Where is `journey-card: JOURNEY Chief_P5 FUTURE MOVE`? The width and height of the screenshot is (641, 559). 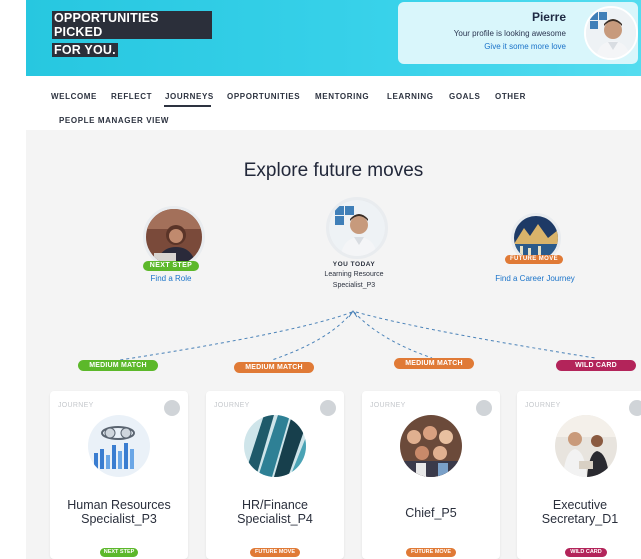 journey-card: JOURNEY Chief_P5 FUTURE MOVE is located at coordinates (431, 475).